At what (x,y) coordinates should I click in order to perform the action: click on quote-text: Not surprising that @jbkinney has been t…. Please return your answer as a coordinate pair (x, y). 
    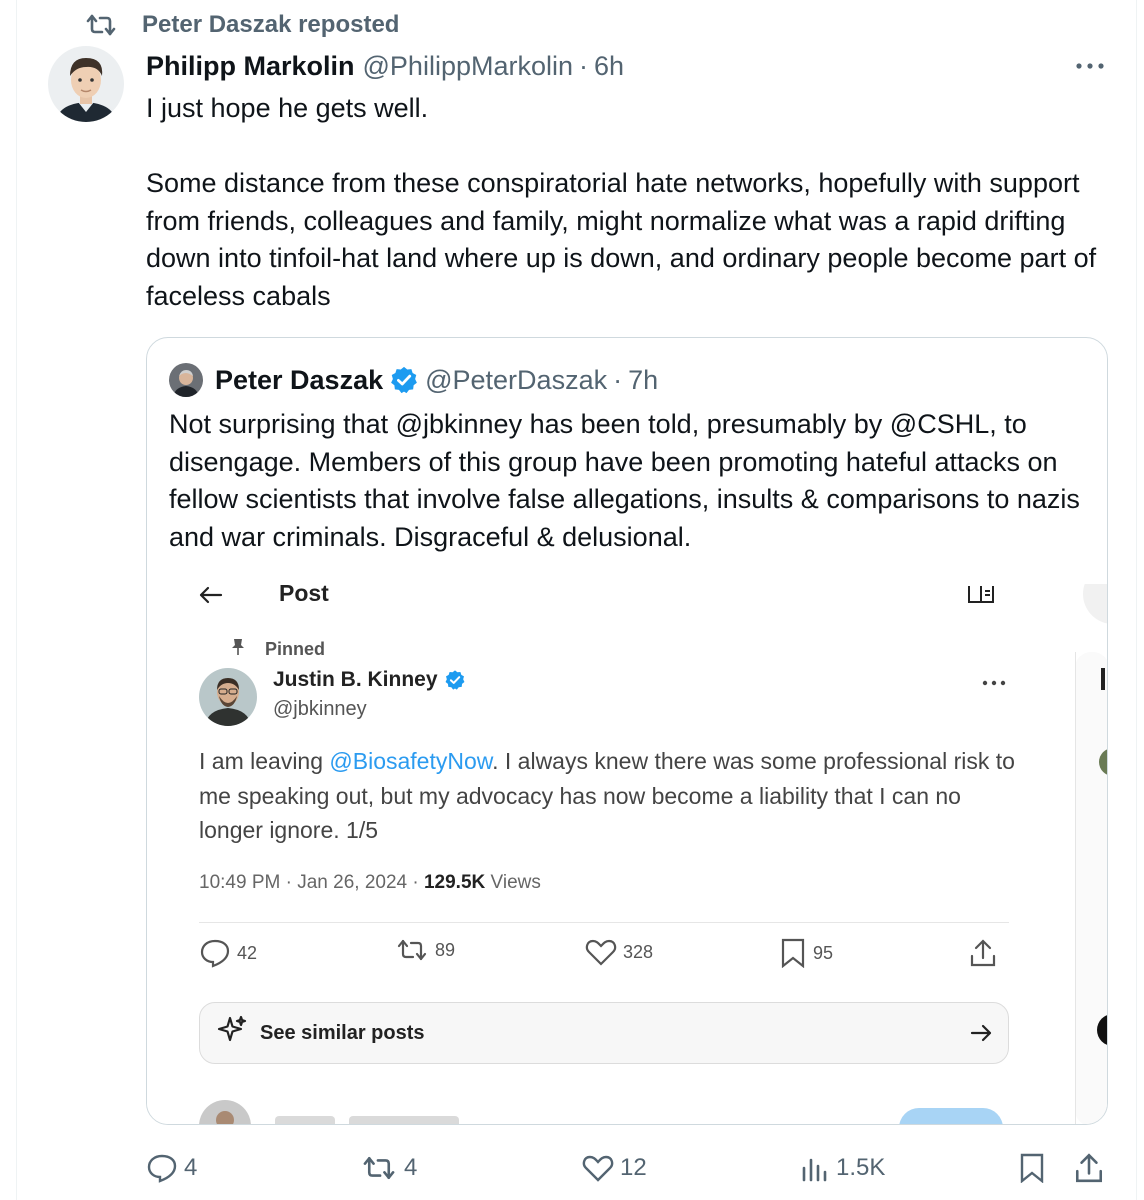
    Looking at the image, I should click on (624, 480).